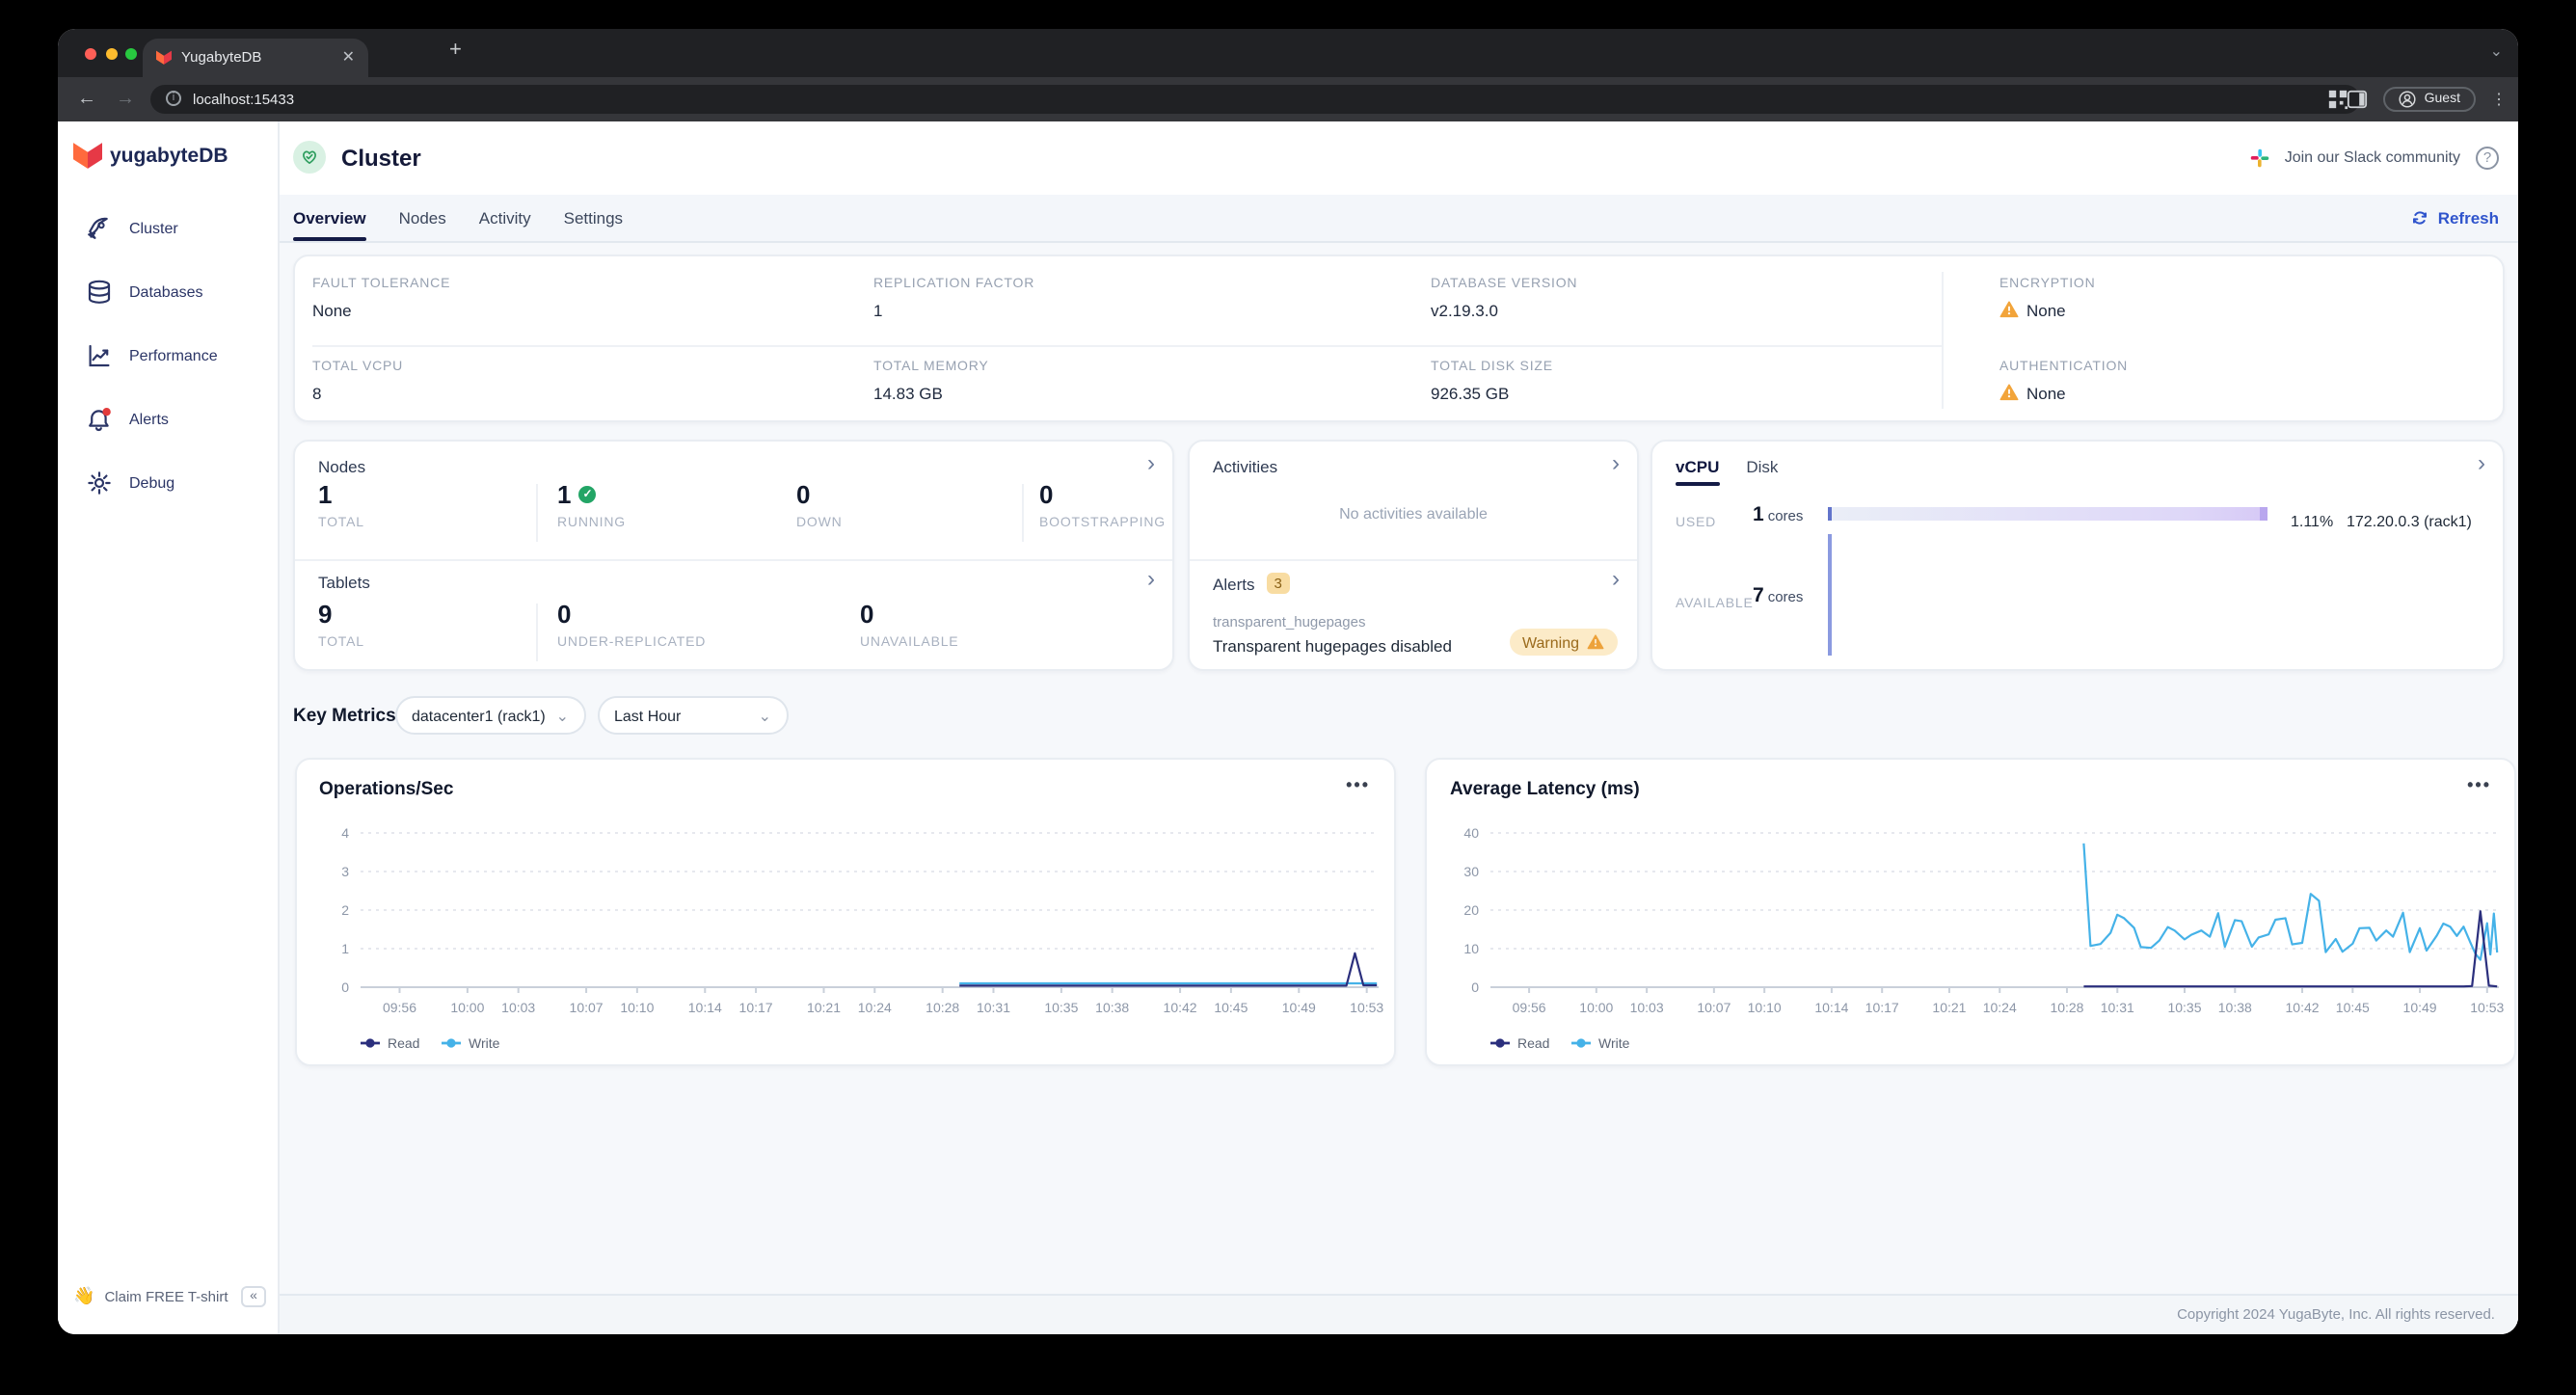  I want to click on sidebar-item-label: Alerts, so click(149, 418).